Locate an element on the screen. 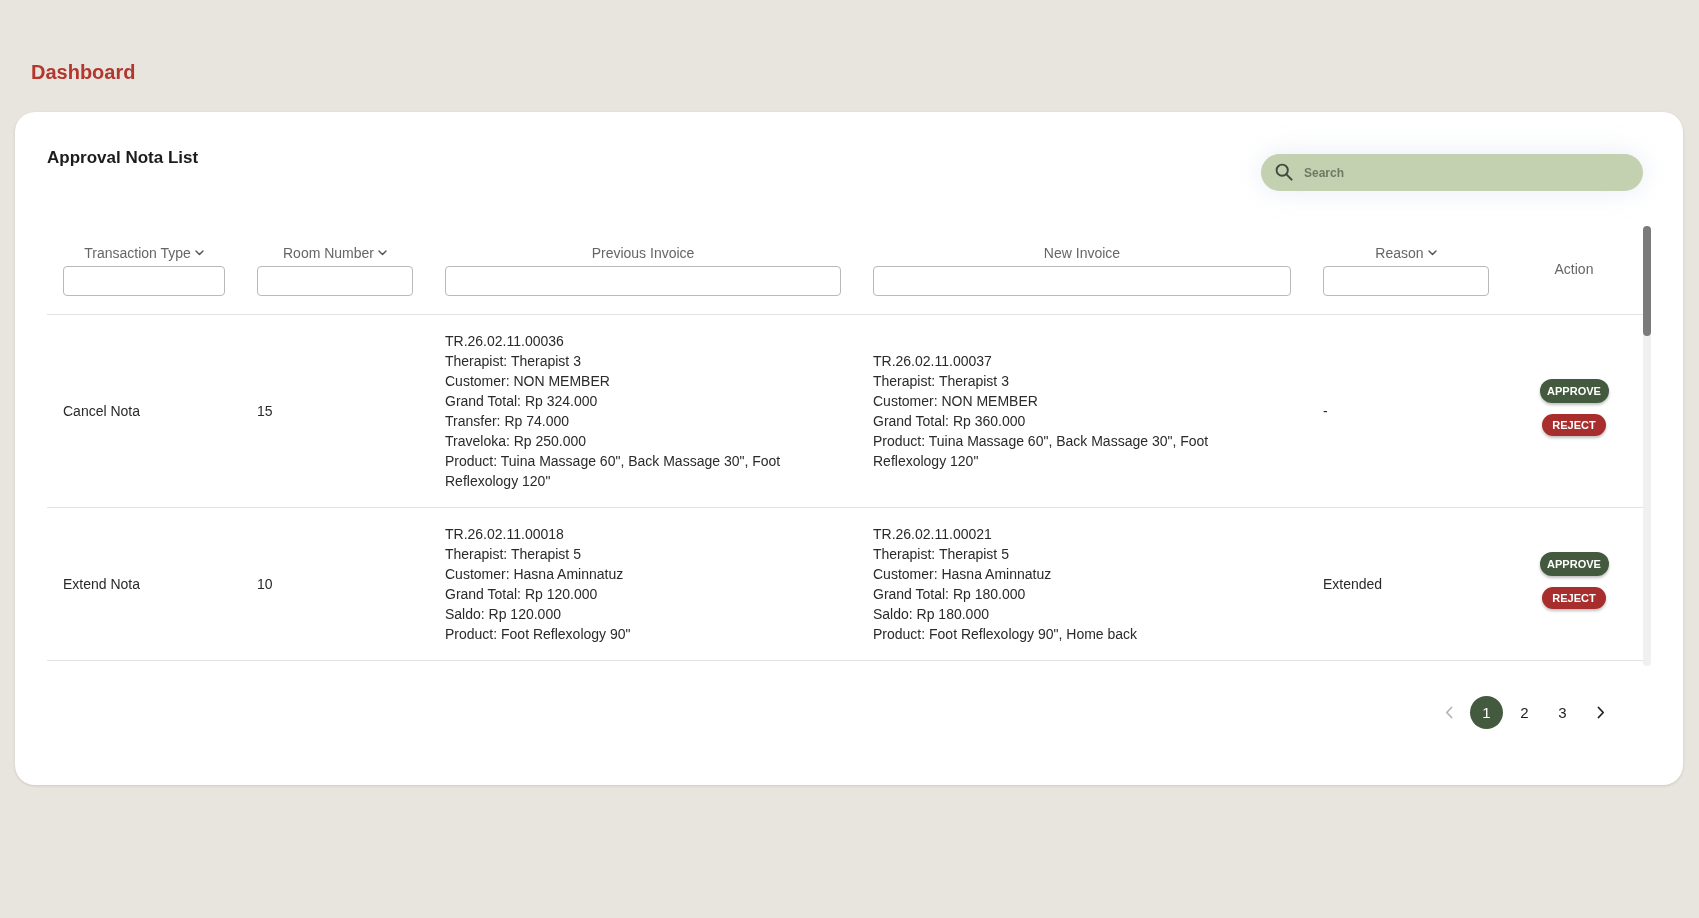 This screenshot has height=918, width=1699. invoice-detail: Product: Foot Reflexology 90" is located at coordinates (538, 634).